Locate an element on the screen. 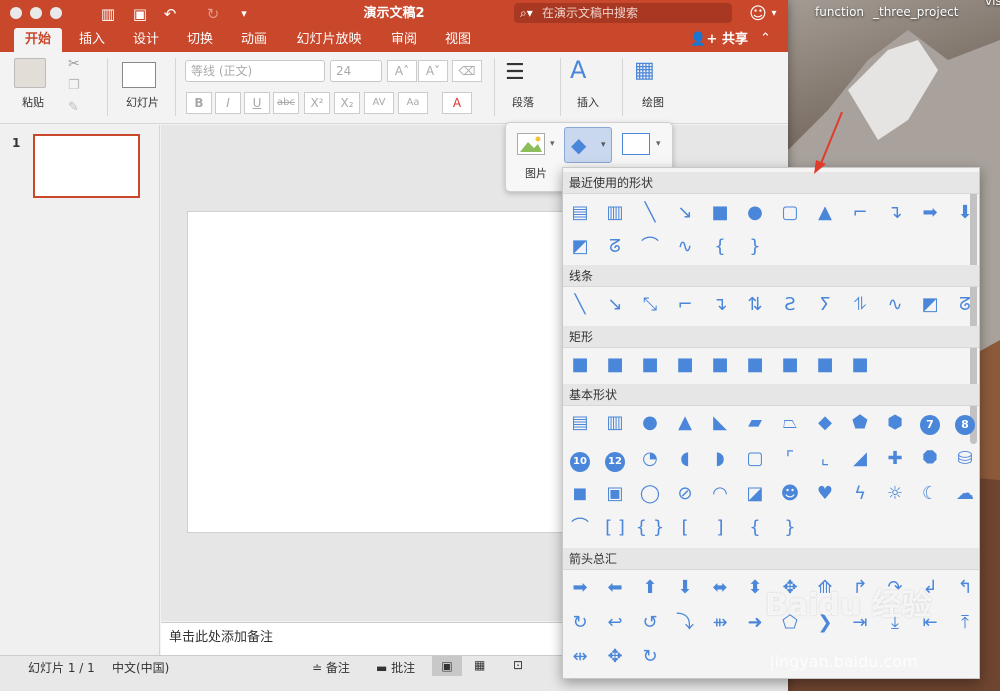 The height and width of the screenshot is (691, 1000). textbox-icon is located at coordinates (636, 144).